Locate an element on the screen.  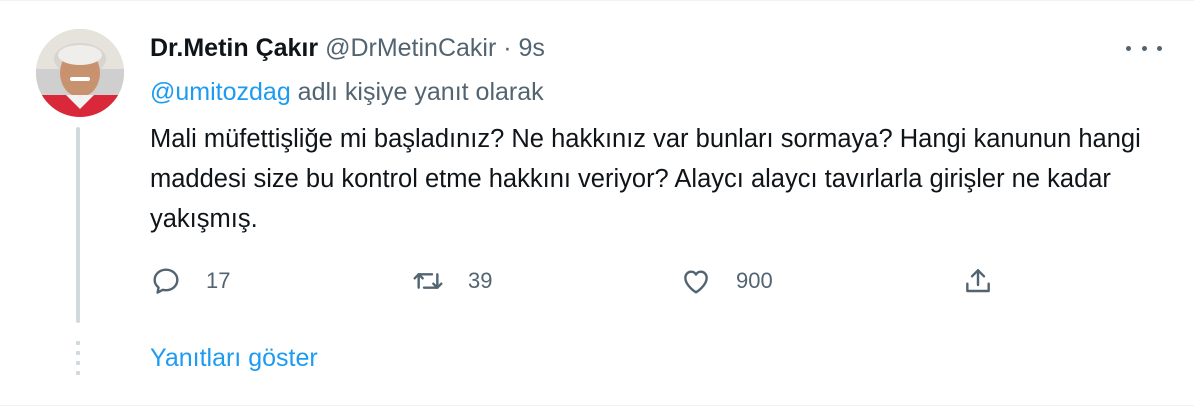
reply-icon is located at coordinates (166, 281).